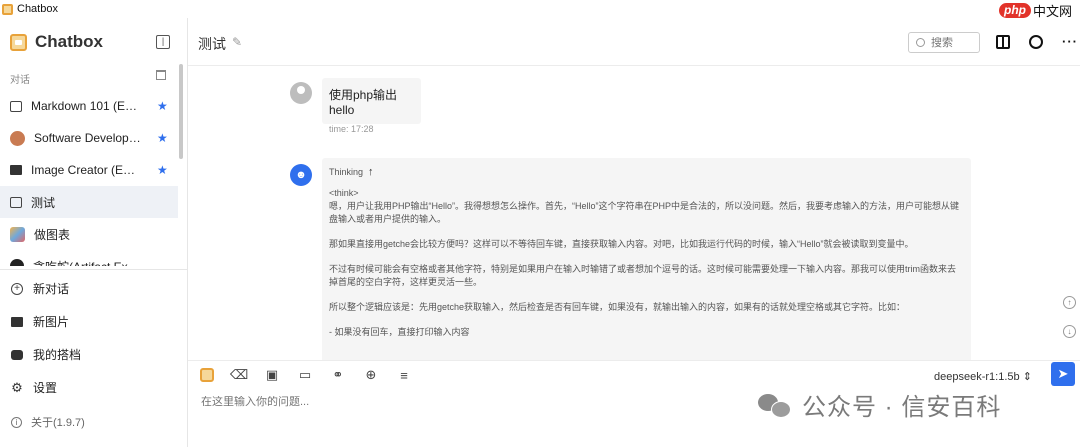  What do you see at coordinates (239, 375) in the screenshot?
I see `eraser-icon: ⌫` at bounding box center [239, 375].